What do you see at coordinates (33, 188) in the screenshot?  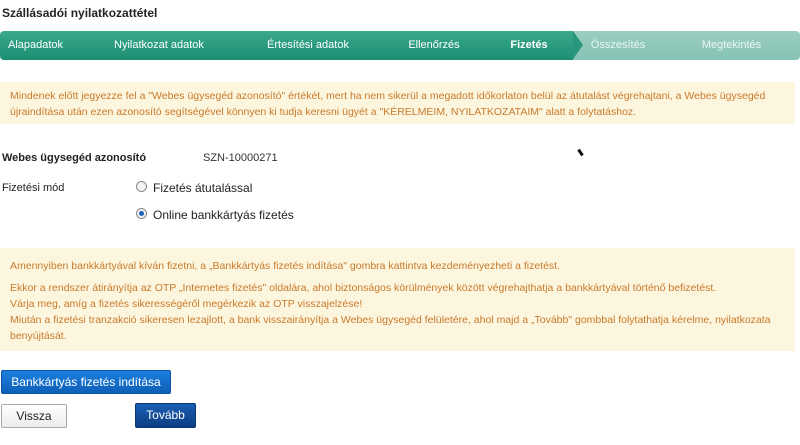 I see `payment-method-label: Fizetési mód` at bounding box center [33, 188].